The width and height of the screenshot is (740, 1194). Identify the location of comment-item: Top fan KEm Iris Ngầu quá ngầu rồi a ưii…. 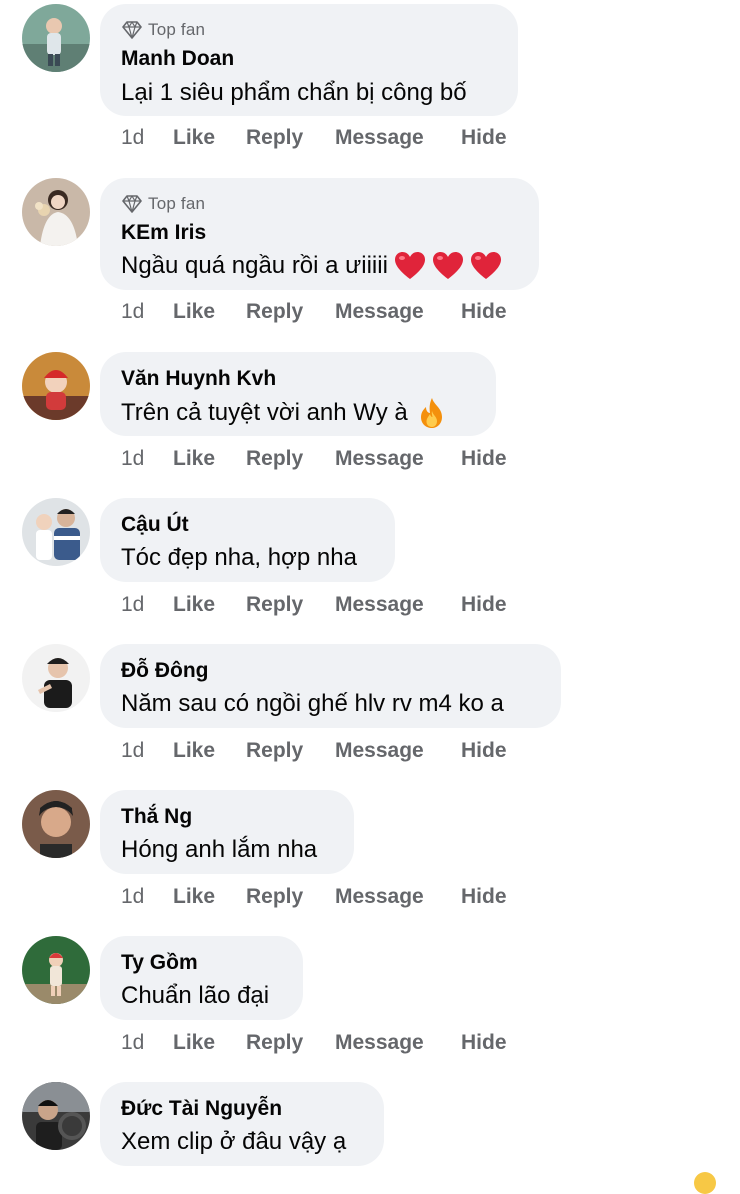
(370, 248).